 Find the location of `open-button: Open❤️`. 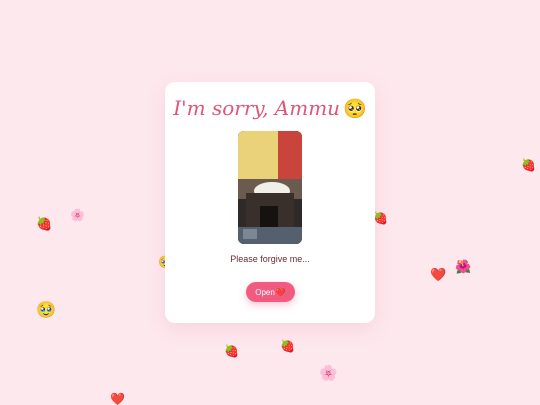

open-button: Open❤️ is located at coordinates (270, 292).